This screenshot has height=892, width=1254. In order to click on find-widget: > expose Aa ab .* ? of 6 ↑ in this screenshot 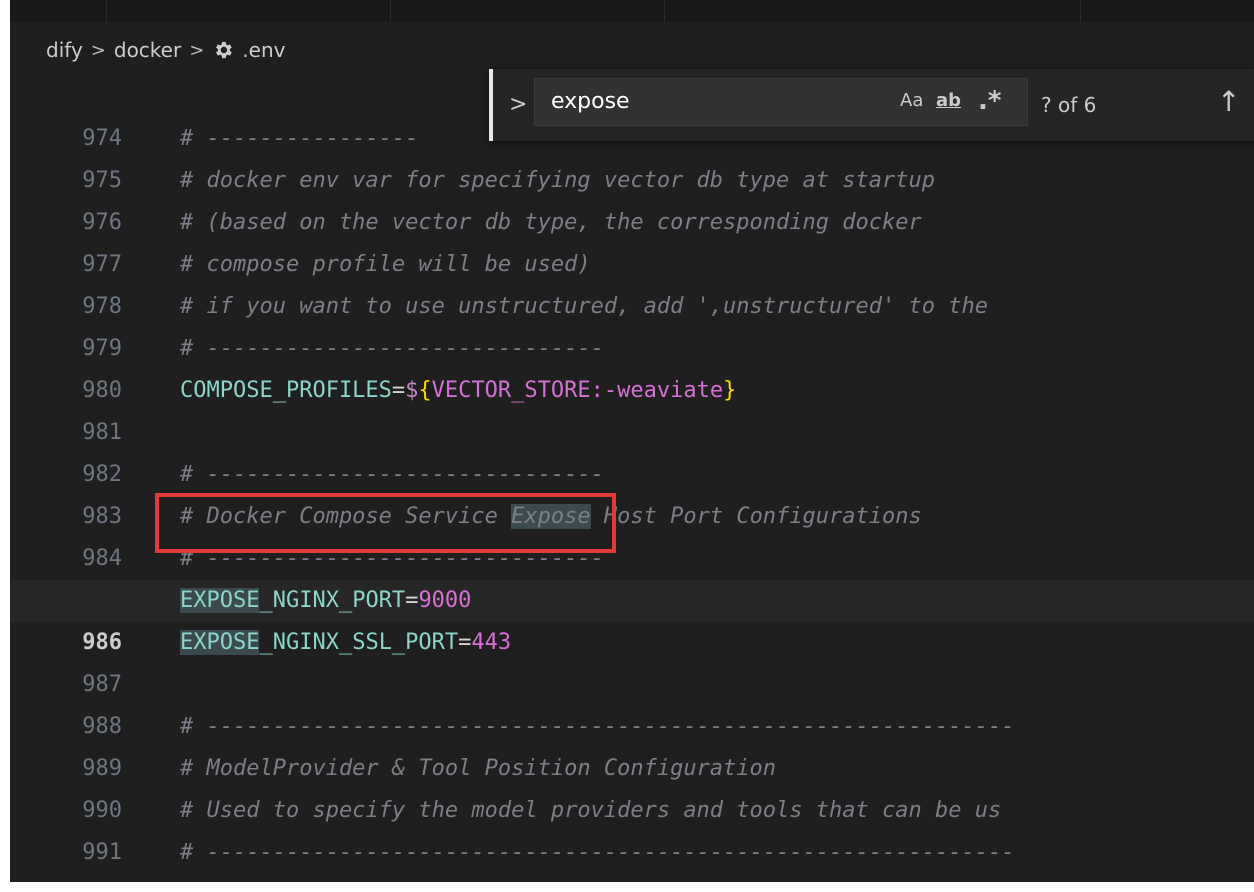, I will do `click(871, 105)`.